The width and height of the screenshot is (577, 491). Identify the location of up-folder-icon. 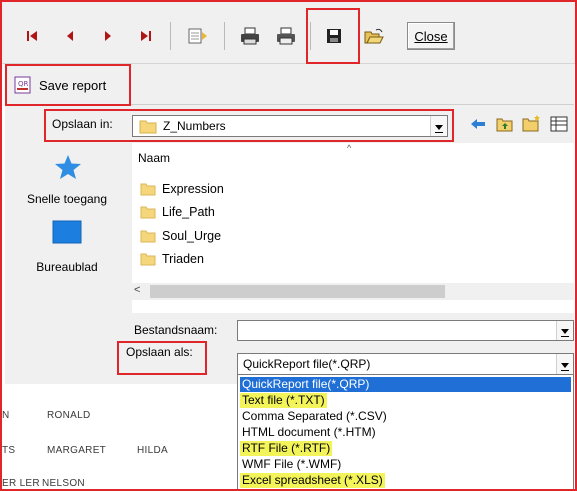
(504, 125).